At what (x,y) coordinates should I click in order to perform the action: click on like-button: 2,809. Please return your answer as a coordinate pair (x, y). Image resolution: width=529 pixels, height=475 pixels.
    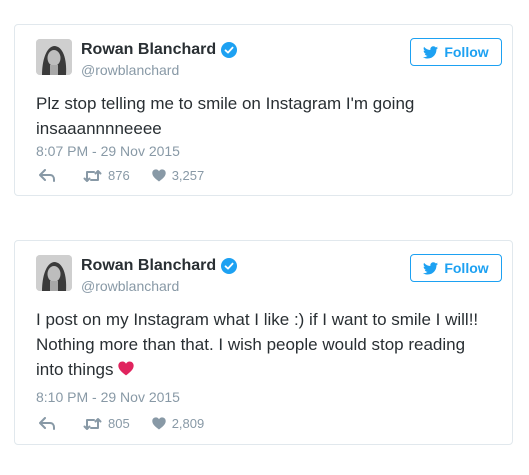
    Looking at the image, I should click on (178, 423).